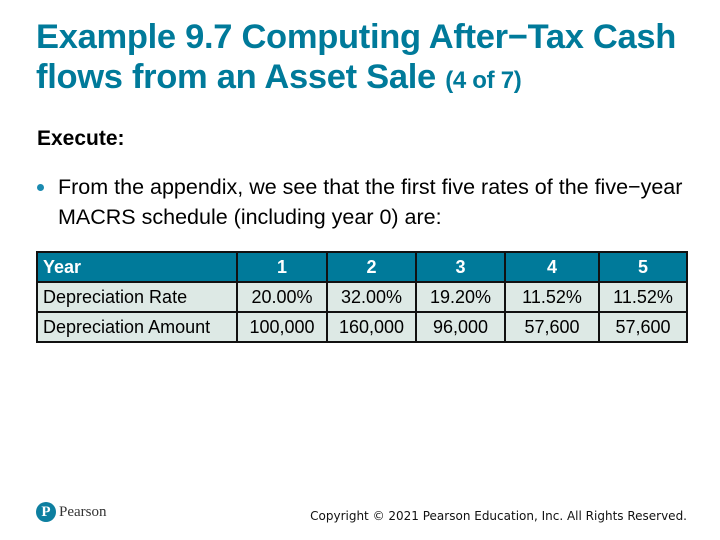 The width and height of the screenshot is (720, 540). I want to click on section-label: Execute:, so click(81, 138).